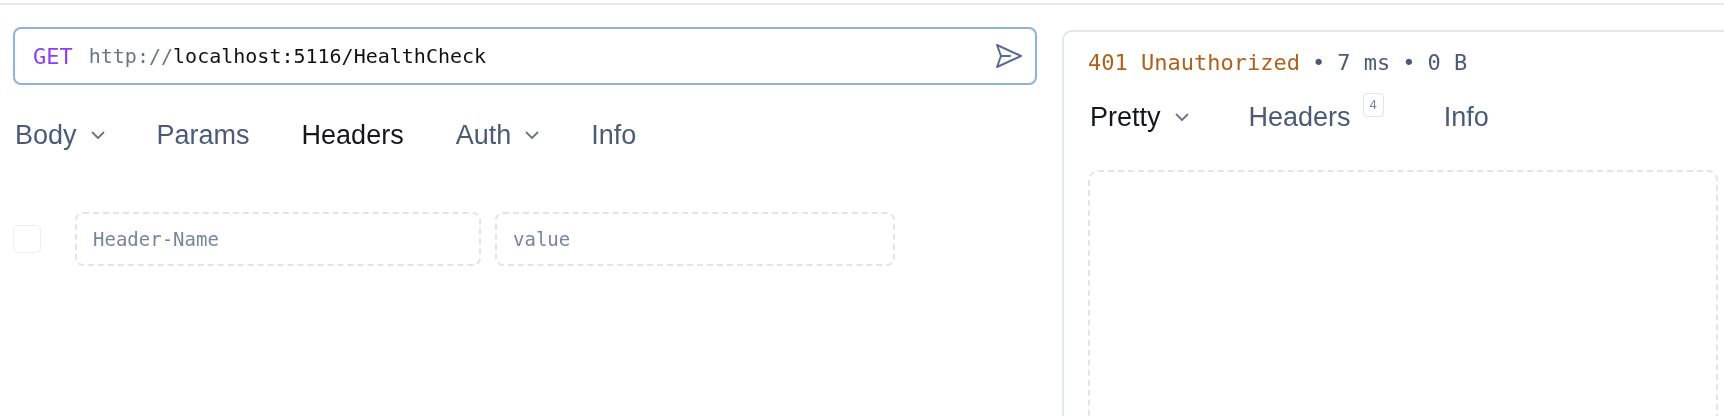 The height and width of the screenshot is (418, 1724). What do you see at coordinates (1364, 63) in the screenshot?
I see `time-text: 7 ms` at bounding box center [1364, 63].